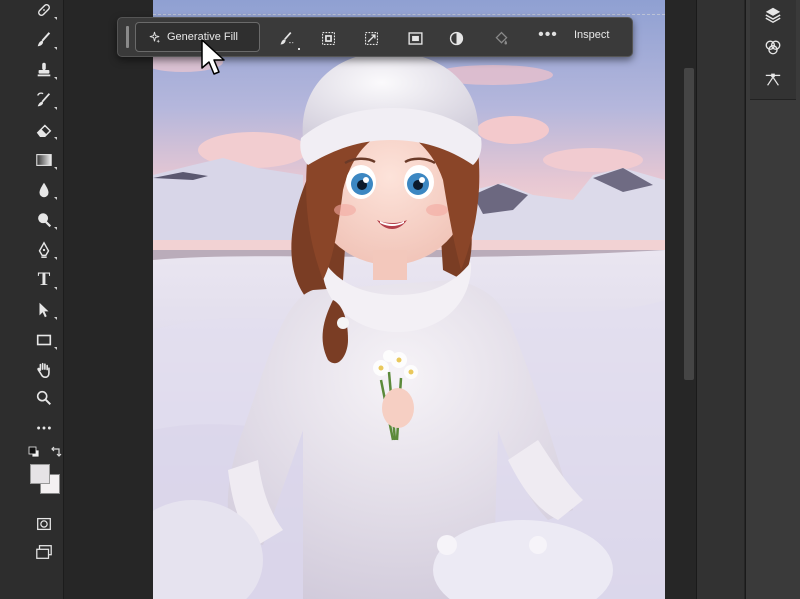 This screenshot has width=800, height=599. Describe the element at coordinates (689, 224) in the screenshot. I see `scrollbar-thumb` at that location.